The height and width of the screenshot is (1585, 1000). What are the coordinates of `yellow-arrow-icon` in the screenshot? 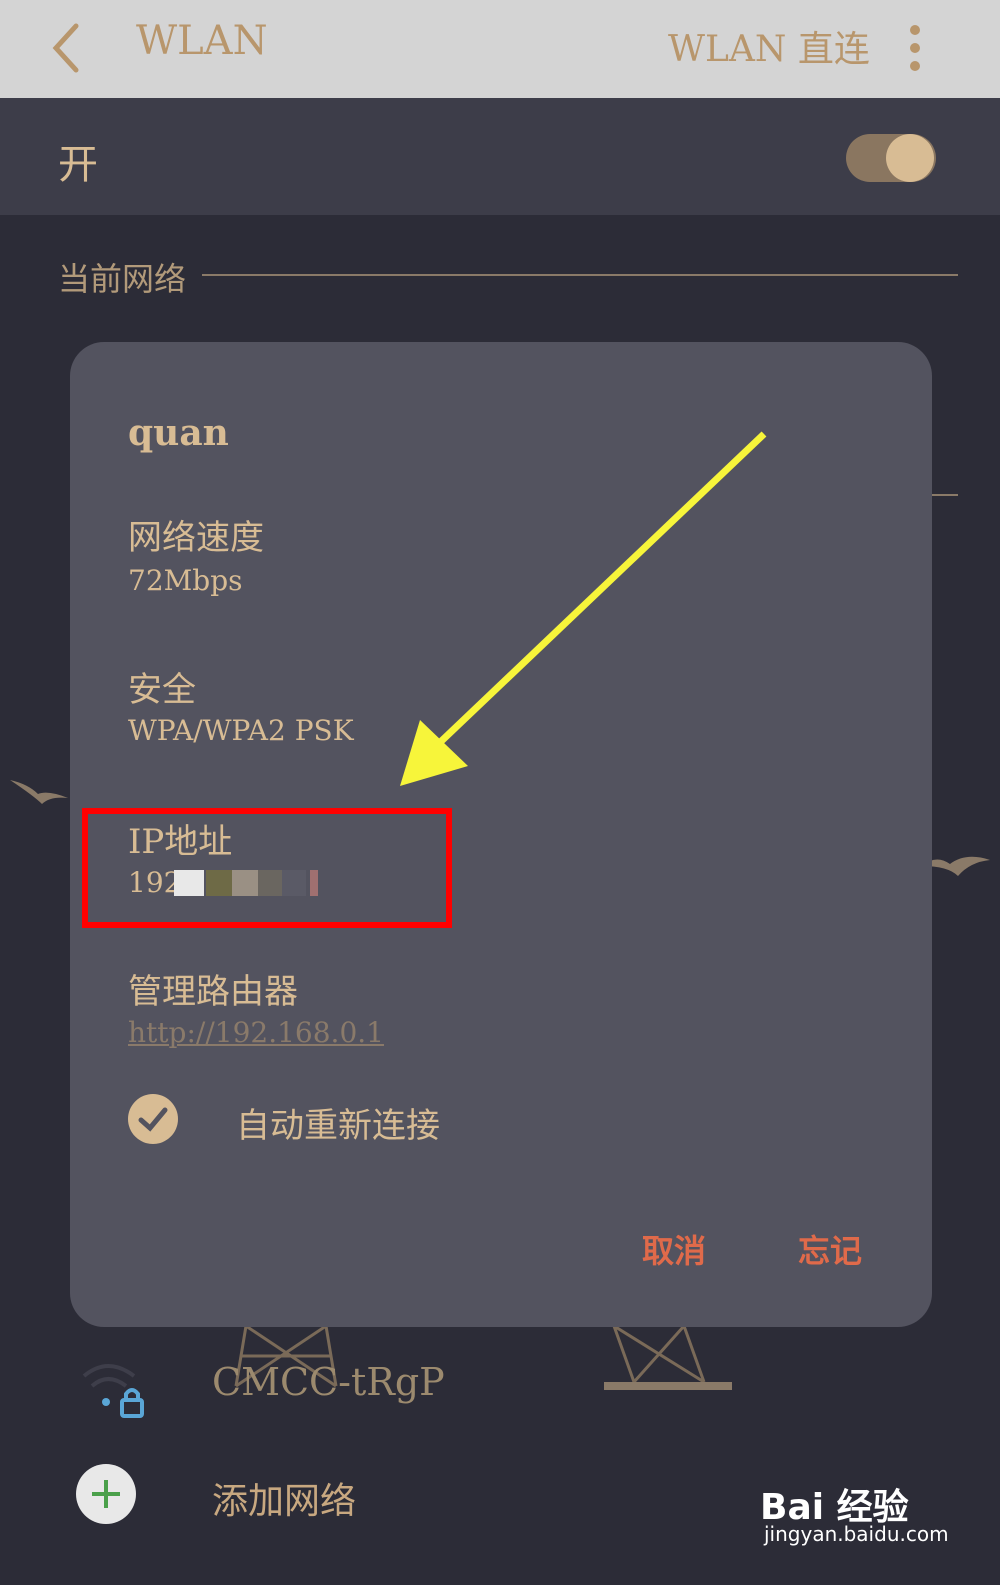 It's located at (583, 608).